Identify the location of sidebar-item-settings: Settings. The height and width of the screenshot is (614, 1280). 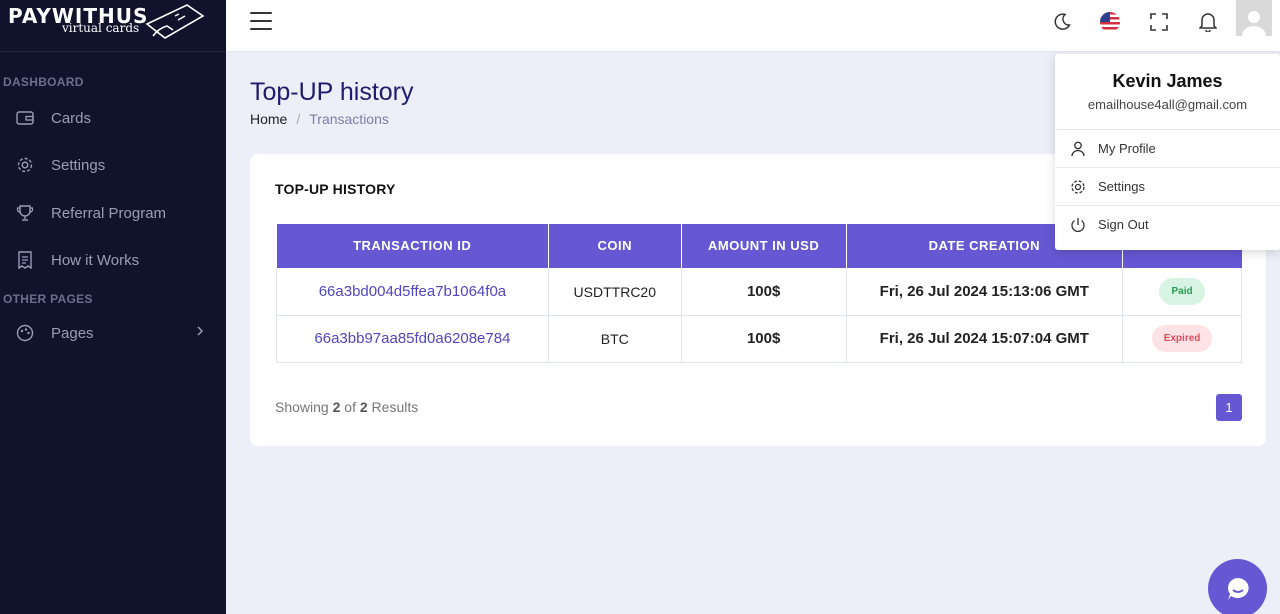
(113, 165).